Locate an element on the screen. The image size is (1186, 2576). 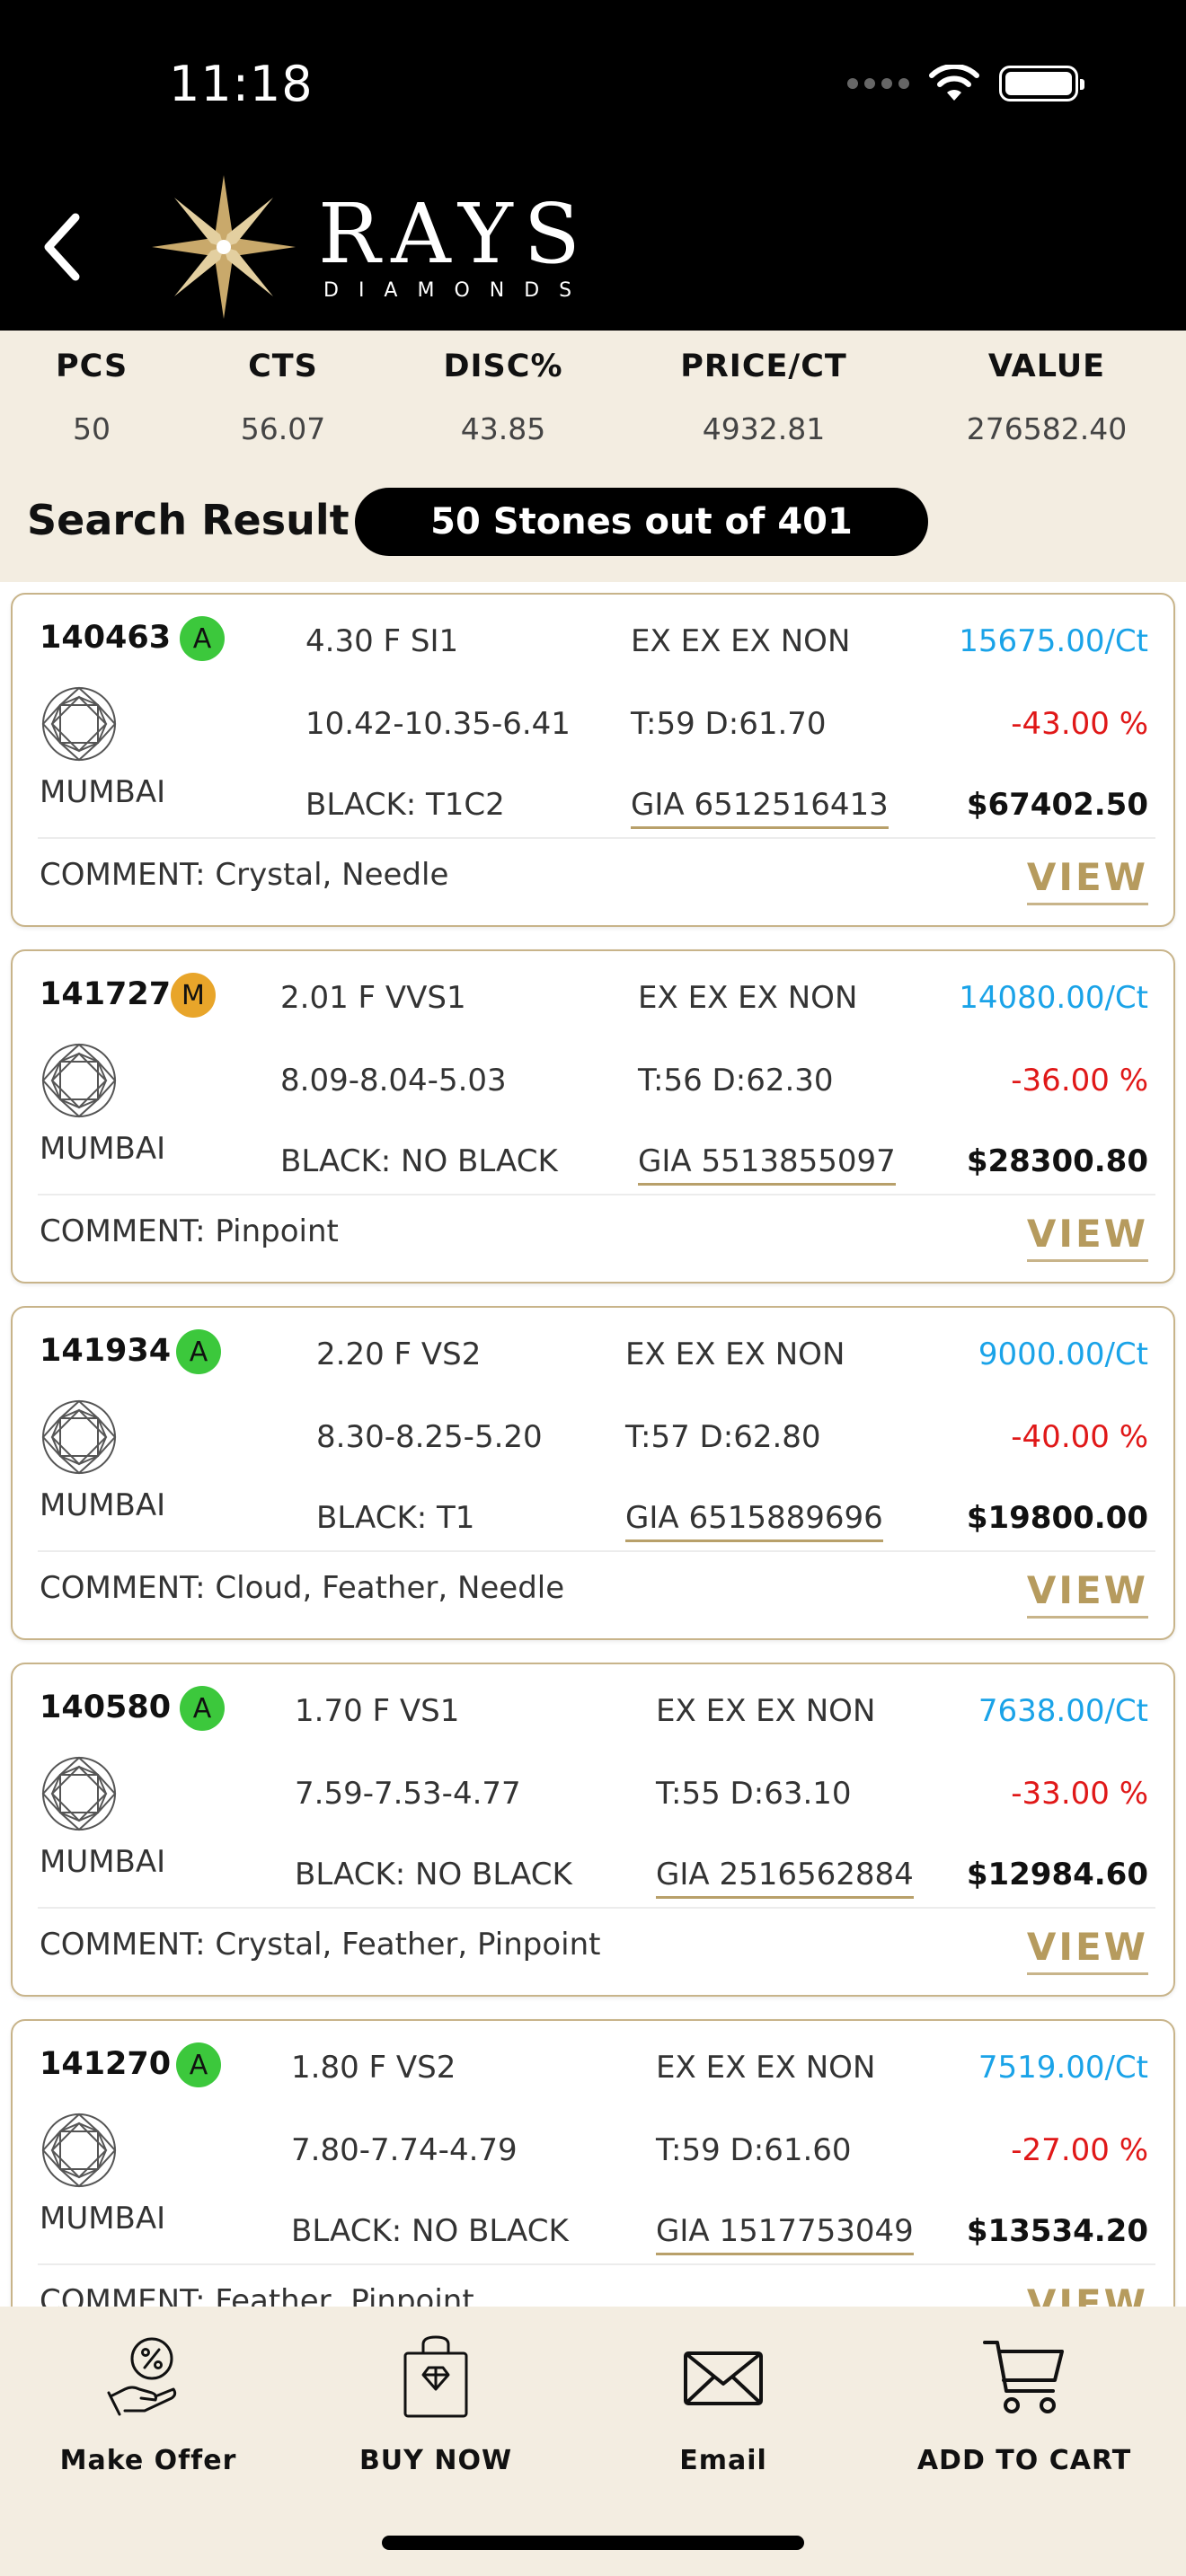
add-to-cart-button: ADD TO CART is located at coordinates (1024, 2404).